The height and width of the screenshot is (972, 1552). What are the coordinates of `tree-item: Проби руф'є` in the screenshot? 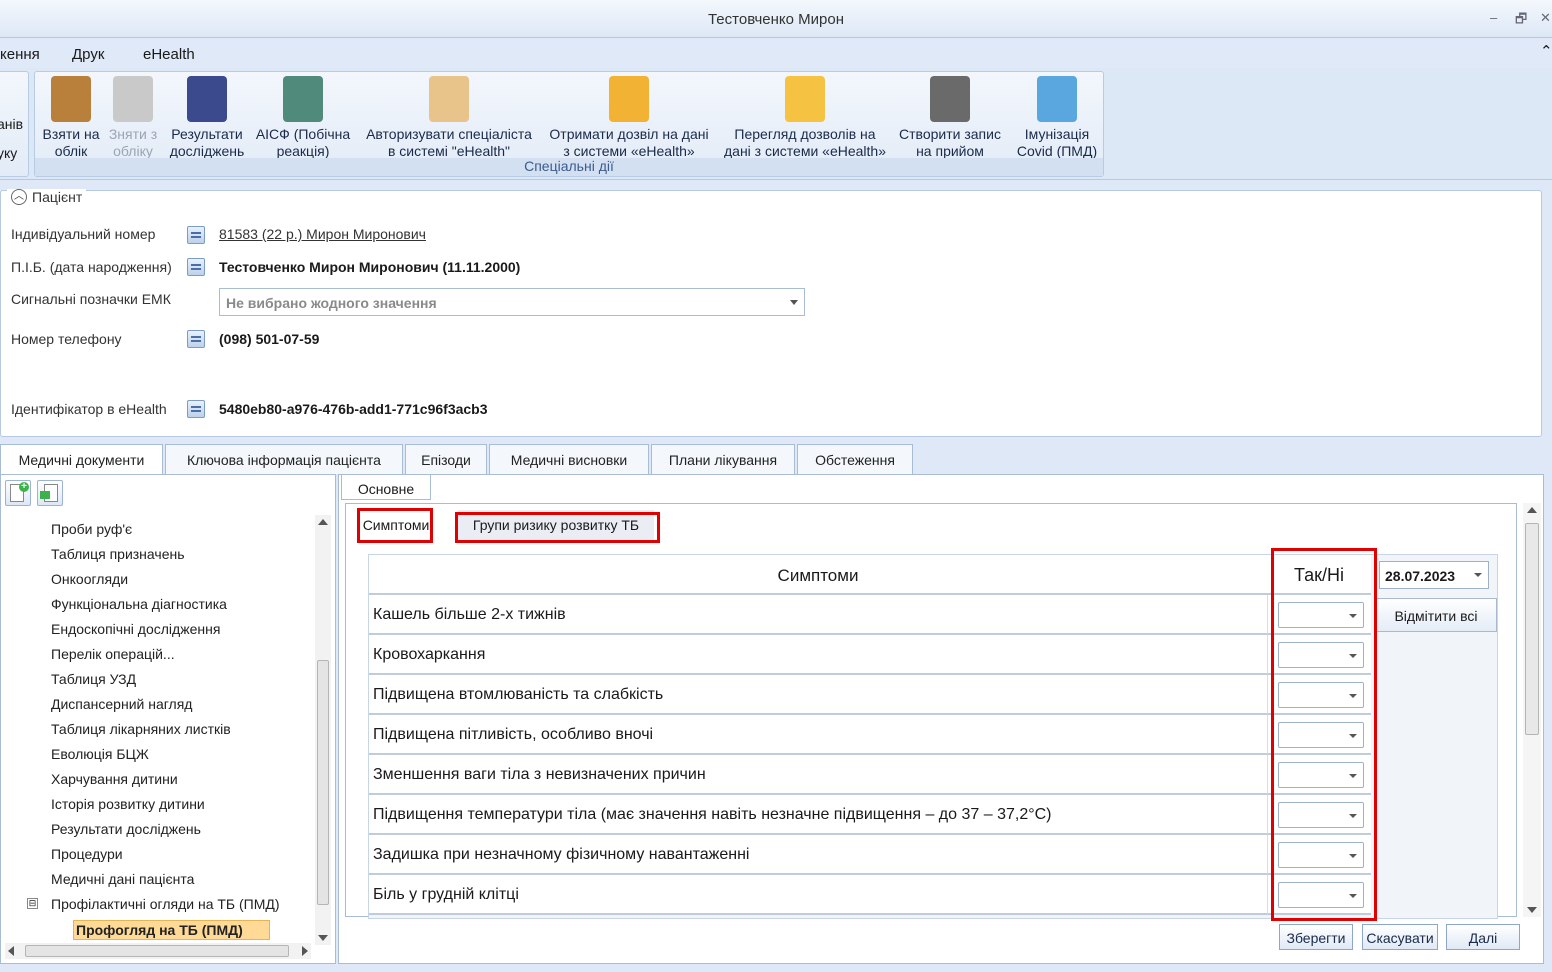 It's located at (91, 529).